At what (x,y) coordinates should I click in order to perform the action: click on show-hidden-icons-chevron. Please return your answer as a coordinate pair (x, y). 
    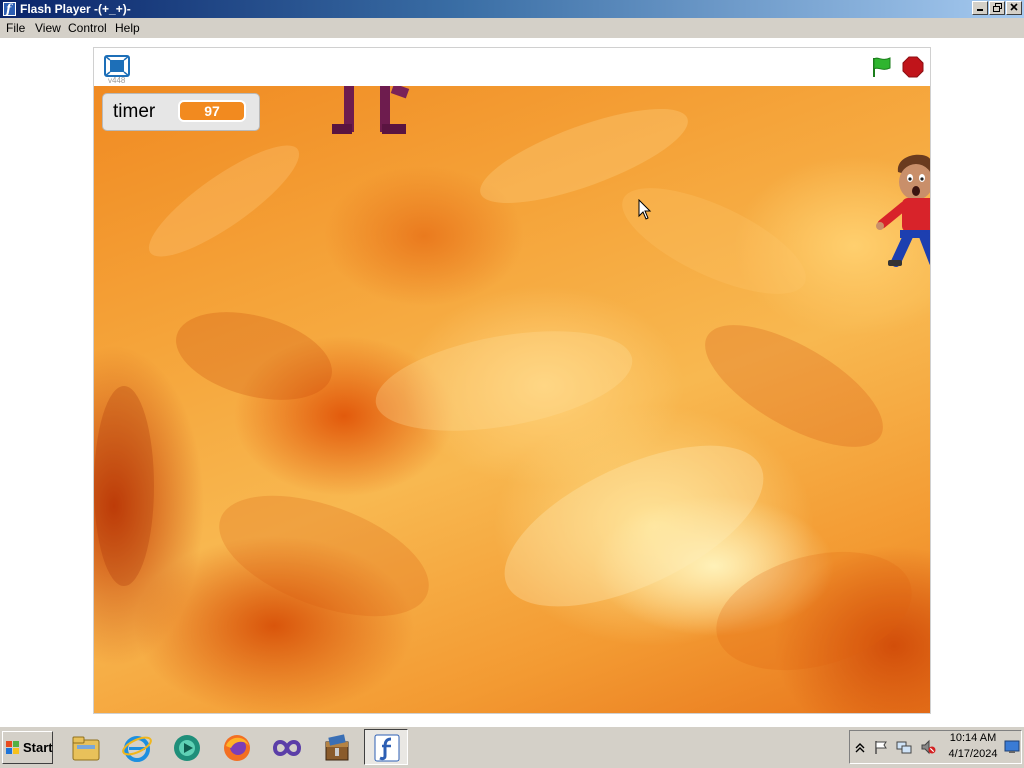
    Looking at the image, I should click on (860, 747).